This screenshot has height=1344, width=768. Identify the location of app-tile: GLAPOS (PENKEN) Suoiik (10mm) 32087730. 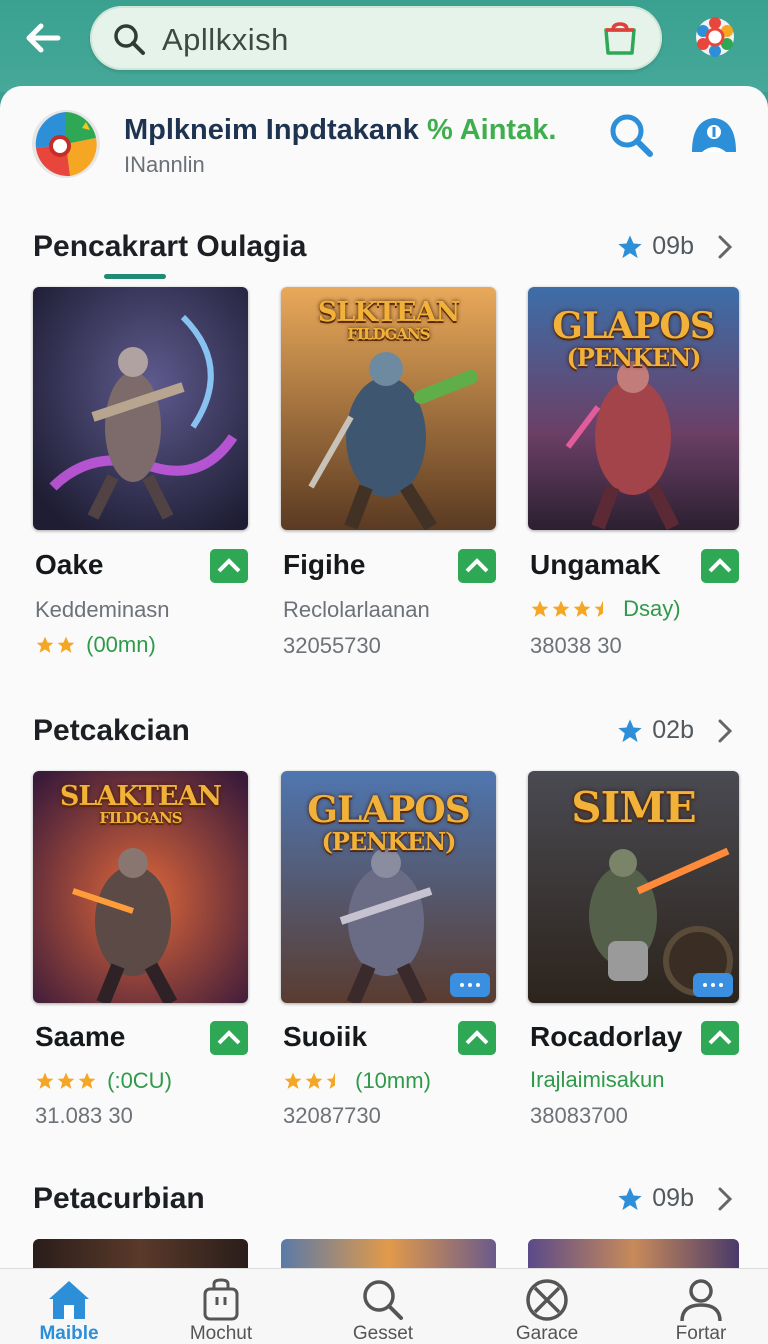
(388, 961).